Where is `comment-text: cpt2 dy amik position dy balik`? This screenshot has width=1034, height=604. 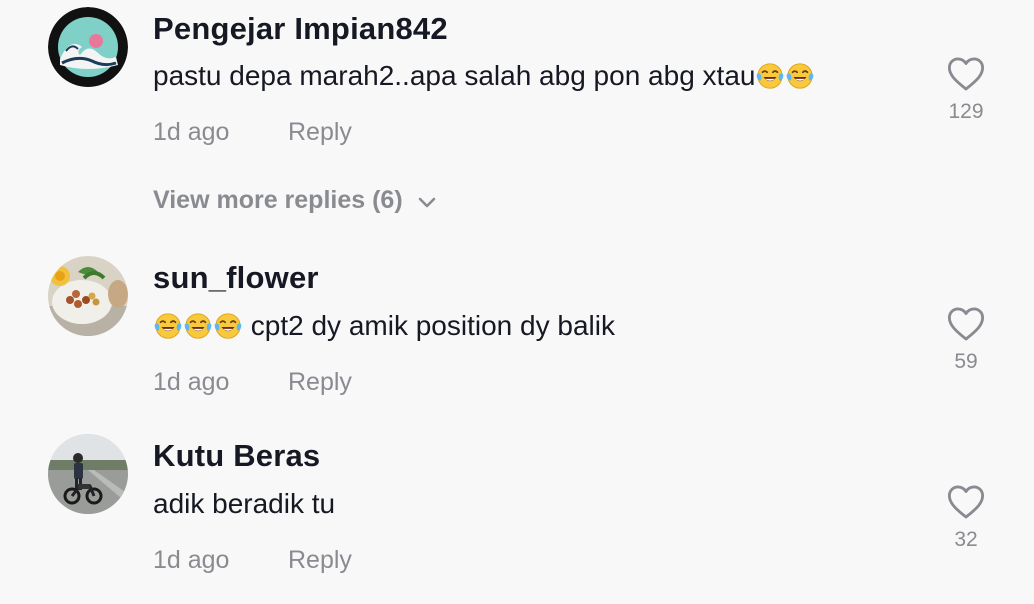
comment-text: cpt2 dy amik position dy balik is located at coordinates (384, 326).